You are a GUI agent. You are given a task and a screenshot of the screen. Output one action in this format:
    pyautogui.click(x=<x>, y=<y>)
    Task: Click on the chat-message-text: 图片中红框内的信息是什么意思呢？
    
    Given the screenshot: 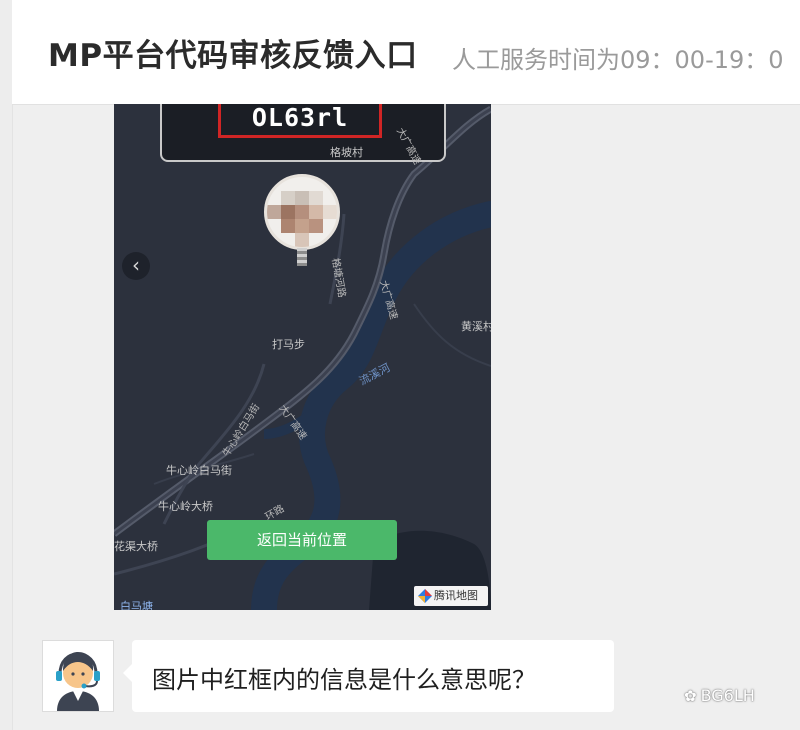 What is the action you would take?
    pyautogui.click(x=344, y=680)
    